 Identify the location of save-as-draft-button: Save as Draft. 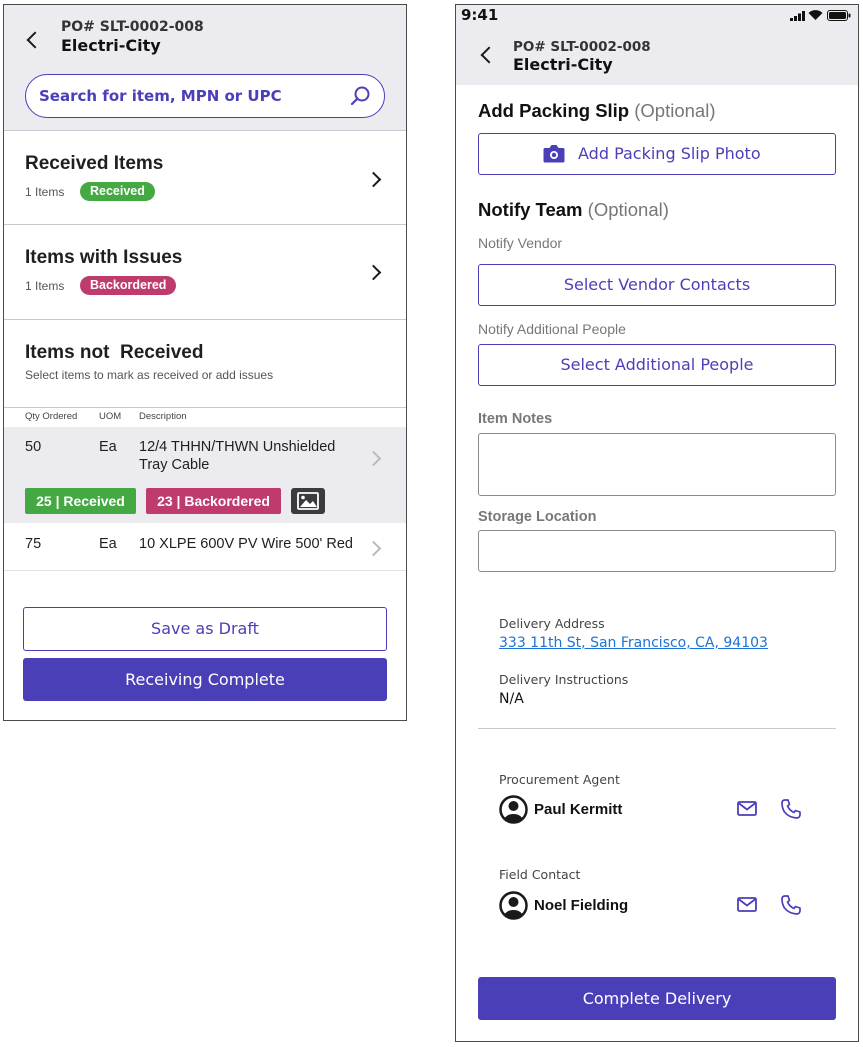
(205, 629).